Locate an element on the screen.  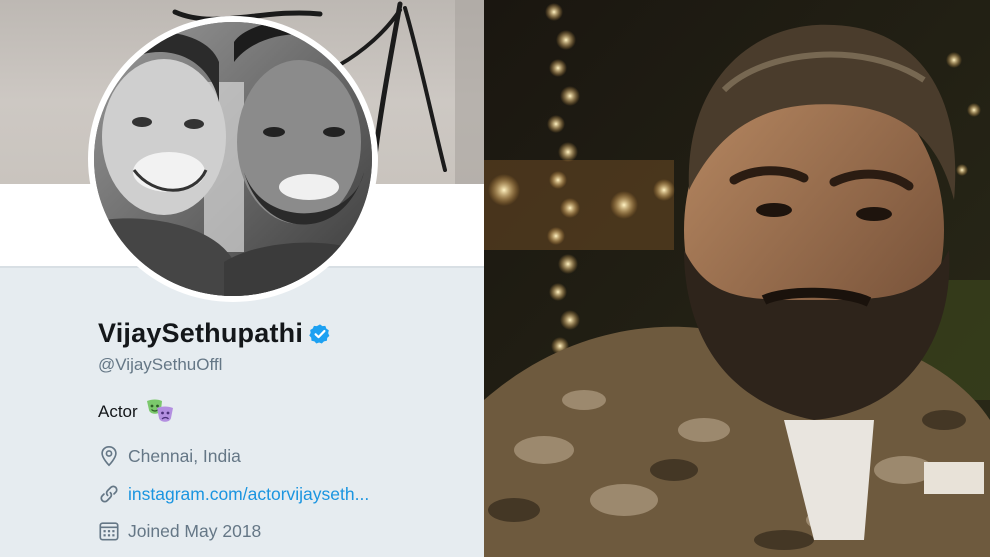
verified-badge-icon is located at coordinates (320, 334).